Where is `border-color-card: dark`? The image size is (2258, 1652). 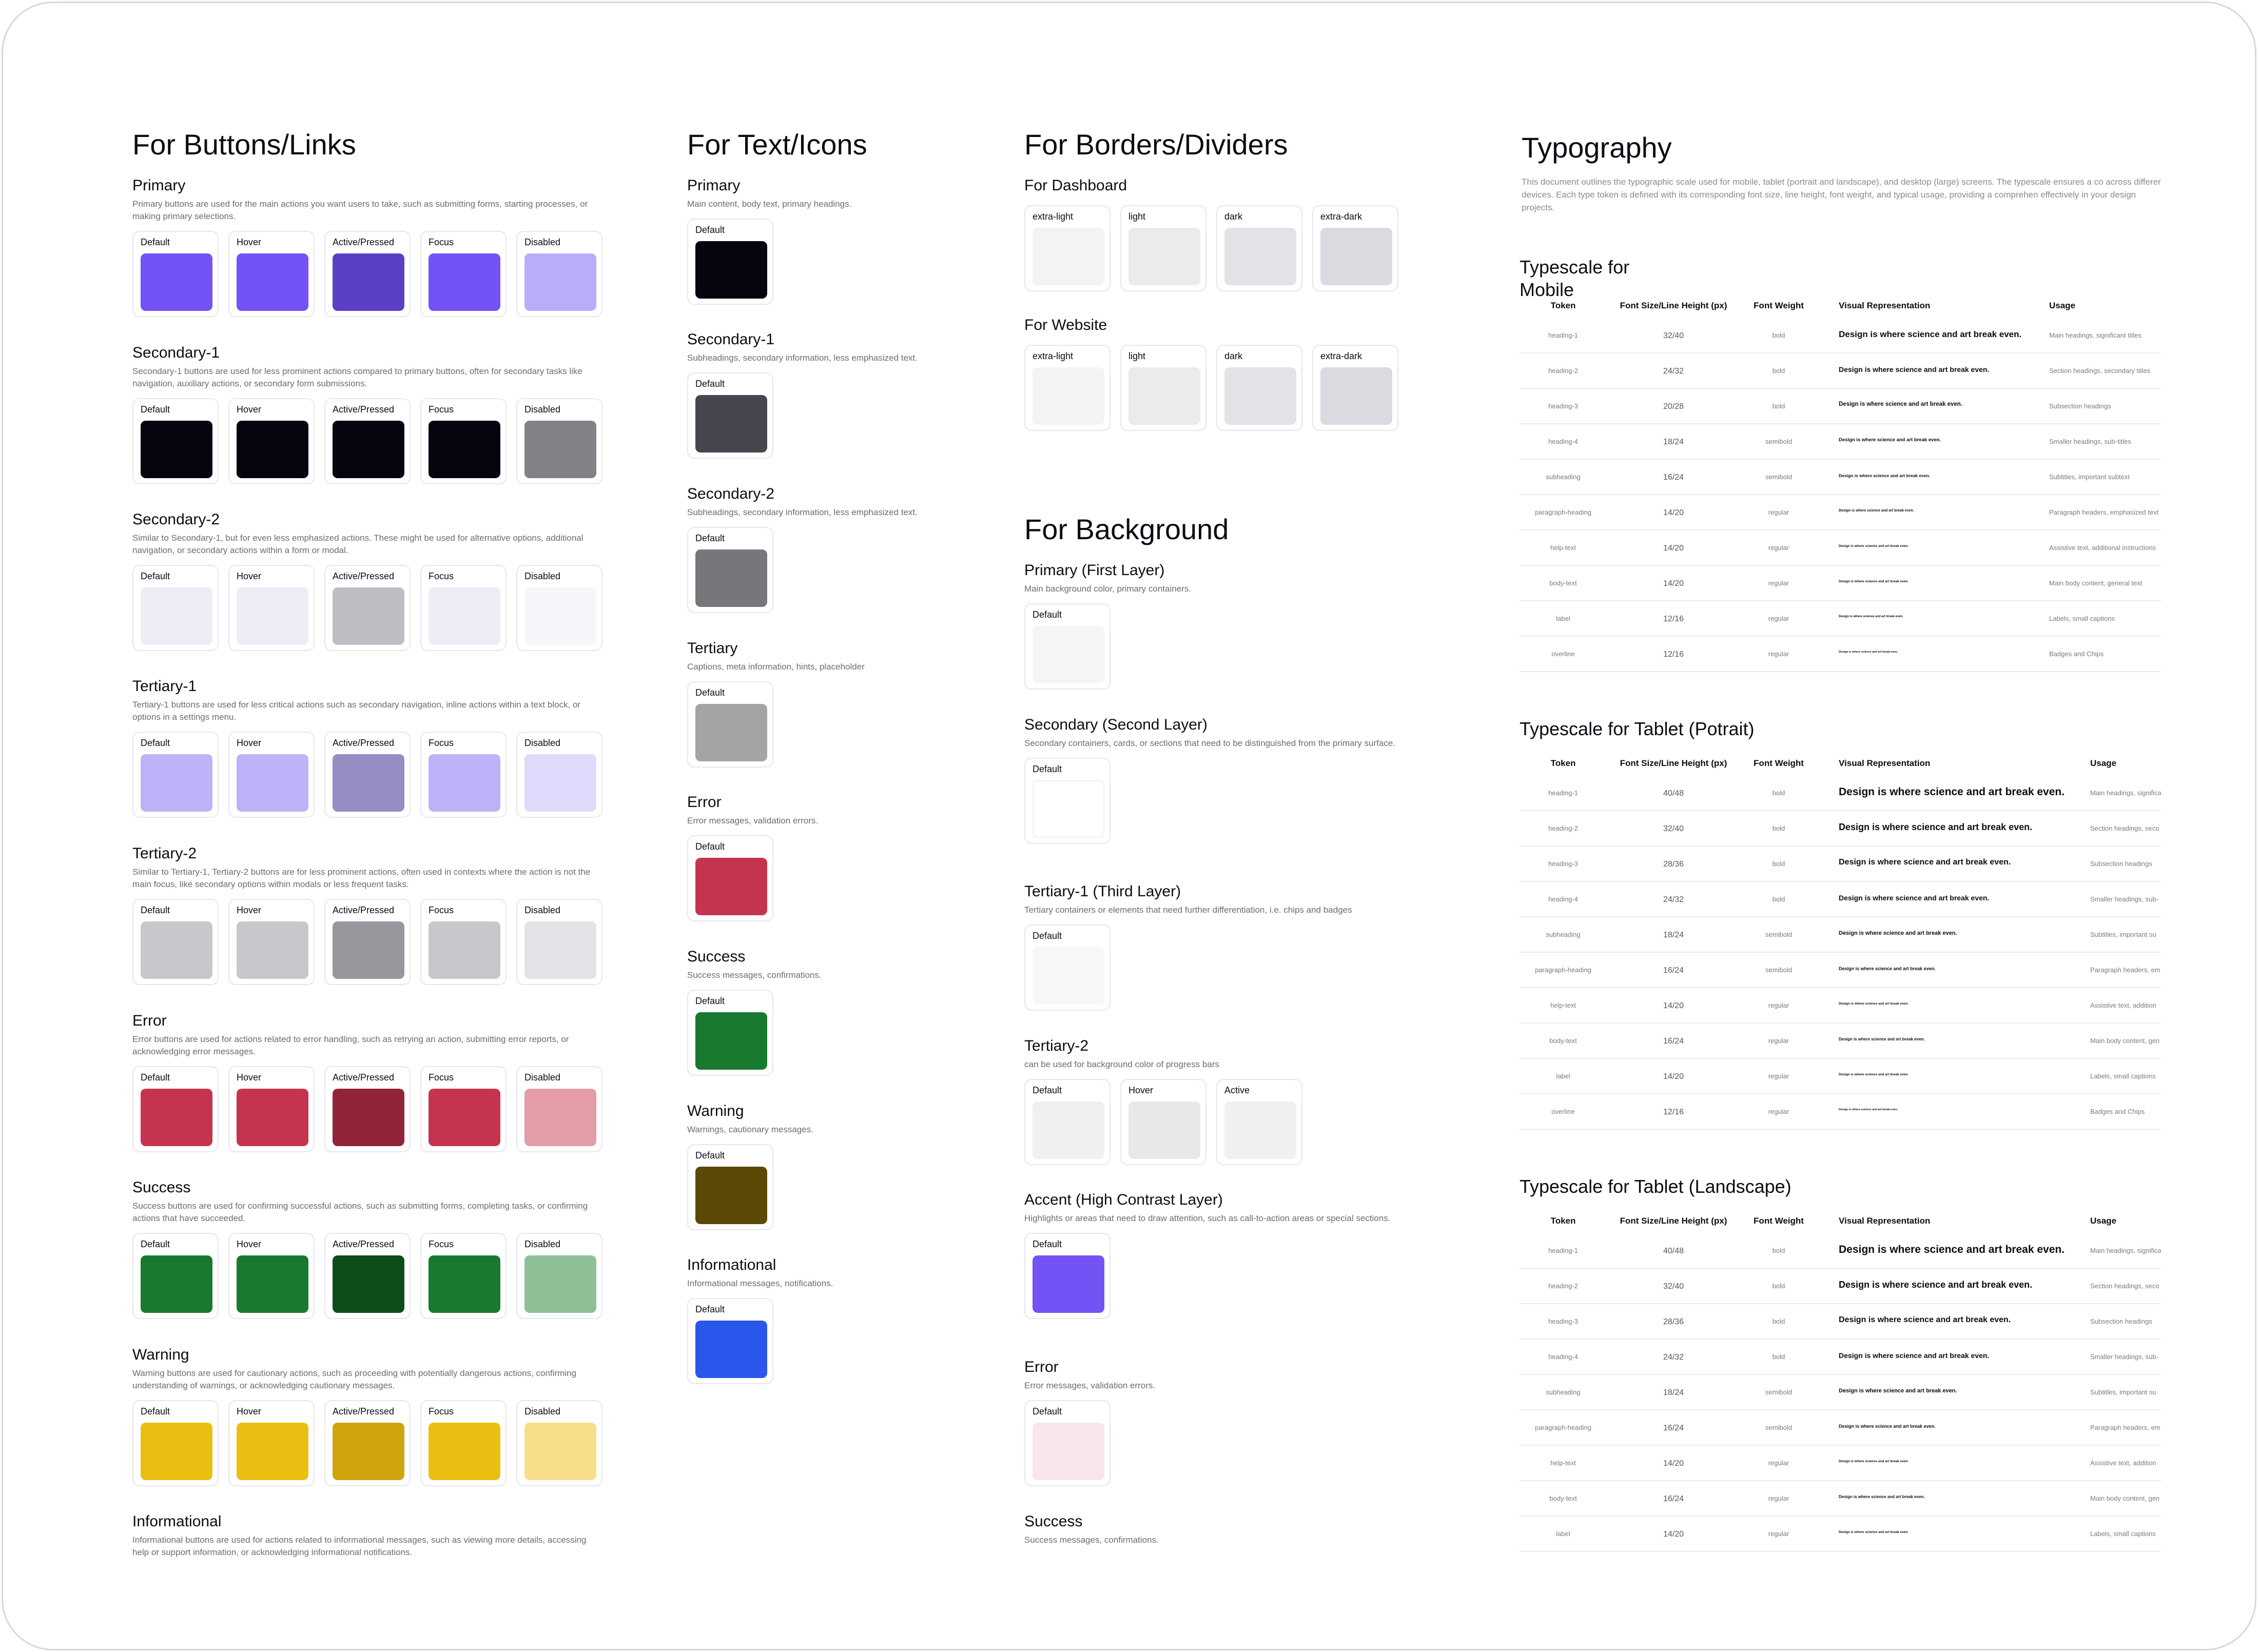 border-color-card: dark is located at coordinates (1259, 388).